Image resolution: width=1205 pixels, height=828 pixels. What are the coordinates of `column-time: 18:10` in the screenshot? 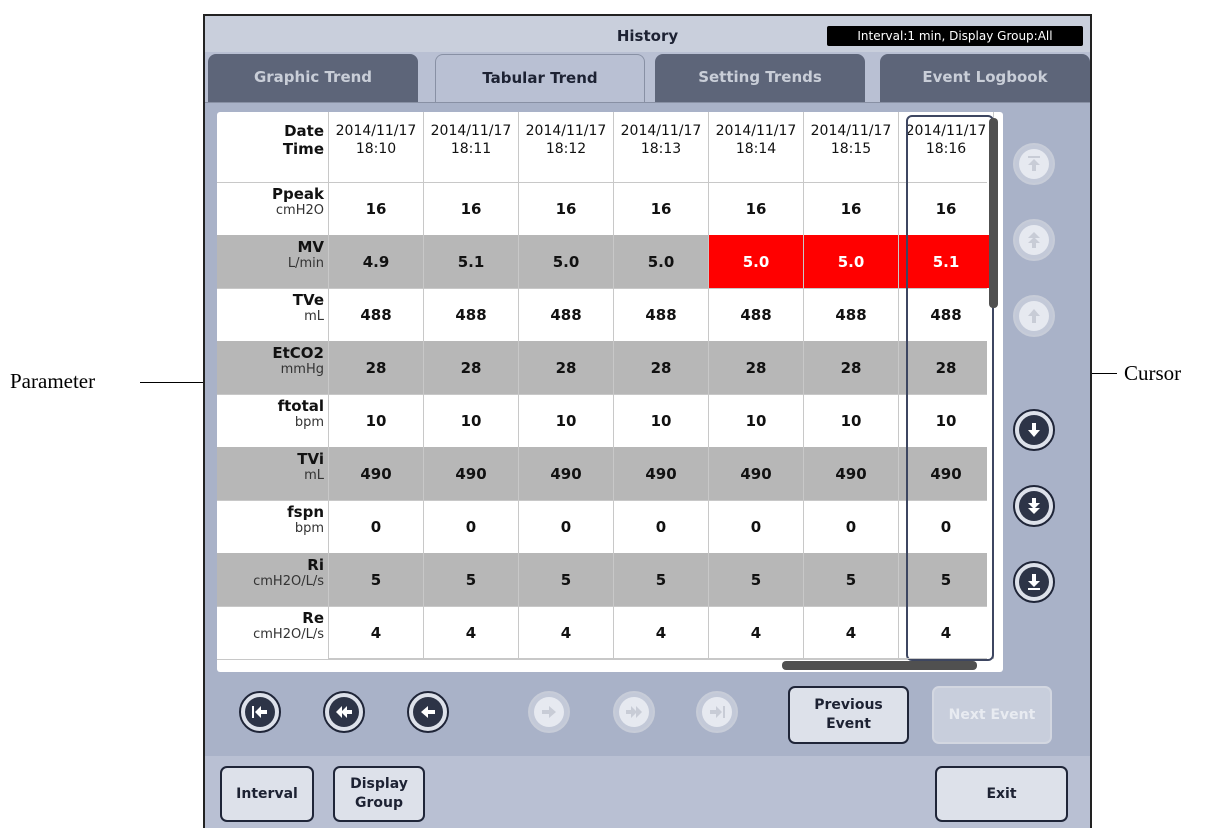 It's located at (376, 149).